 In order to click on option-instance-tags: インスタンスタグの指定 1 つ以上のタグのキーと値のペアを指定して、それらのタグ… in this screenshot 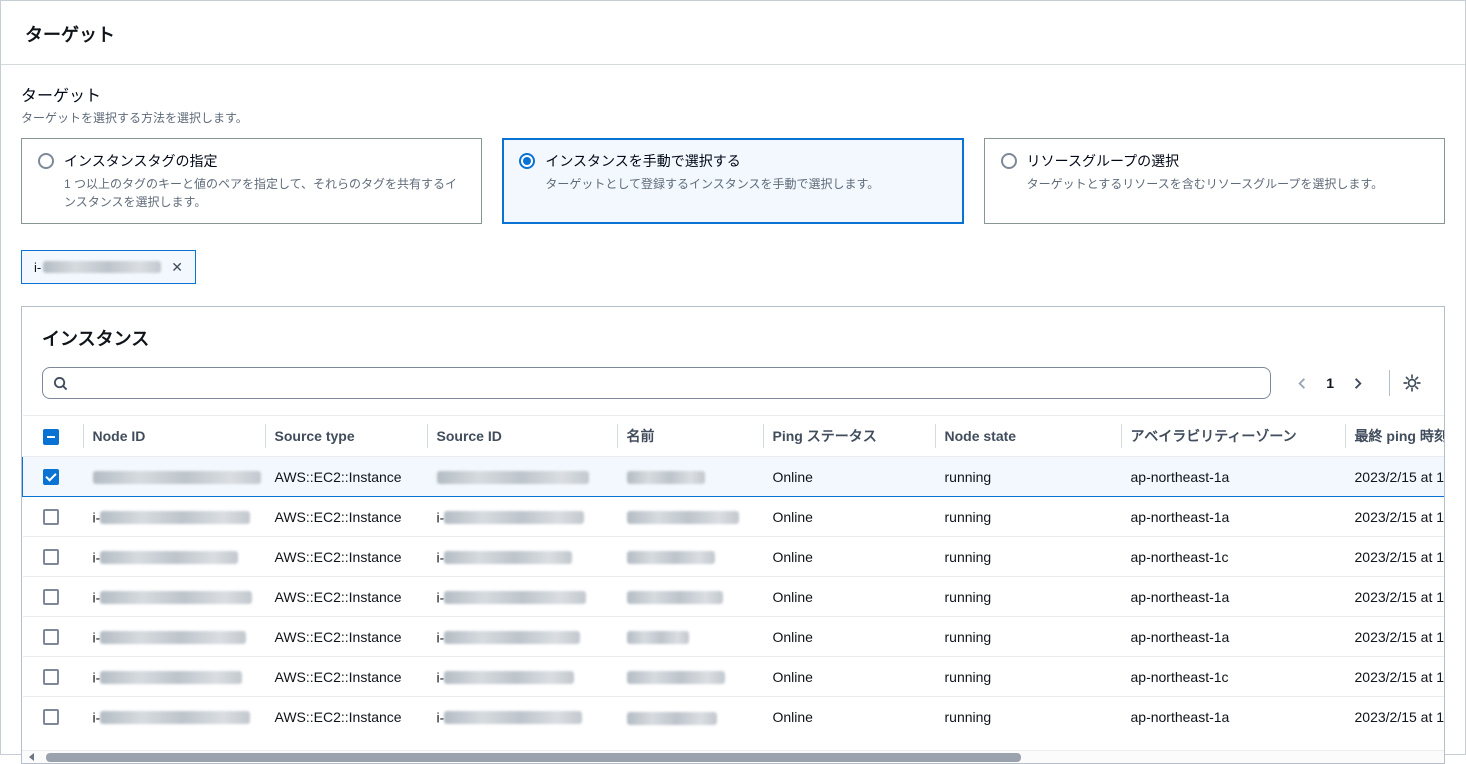, I will do `click(252, 181)`.